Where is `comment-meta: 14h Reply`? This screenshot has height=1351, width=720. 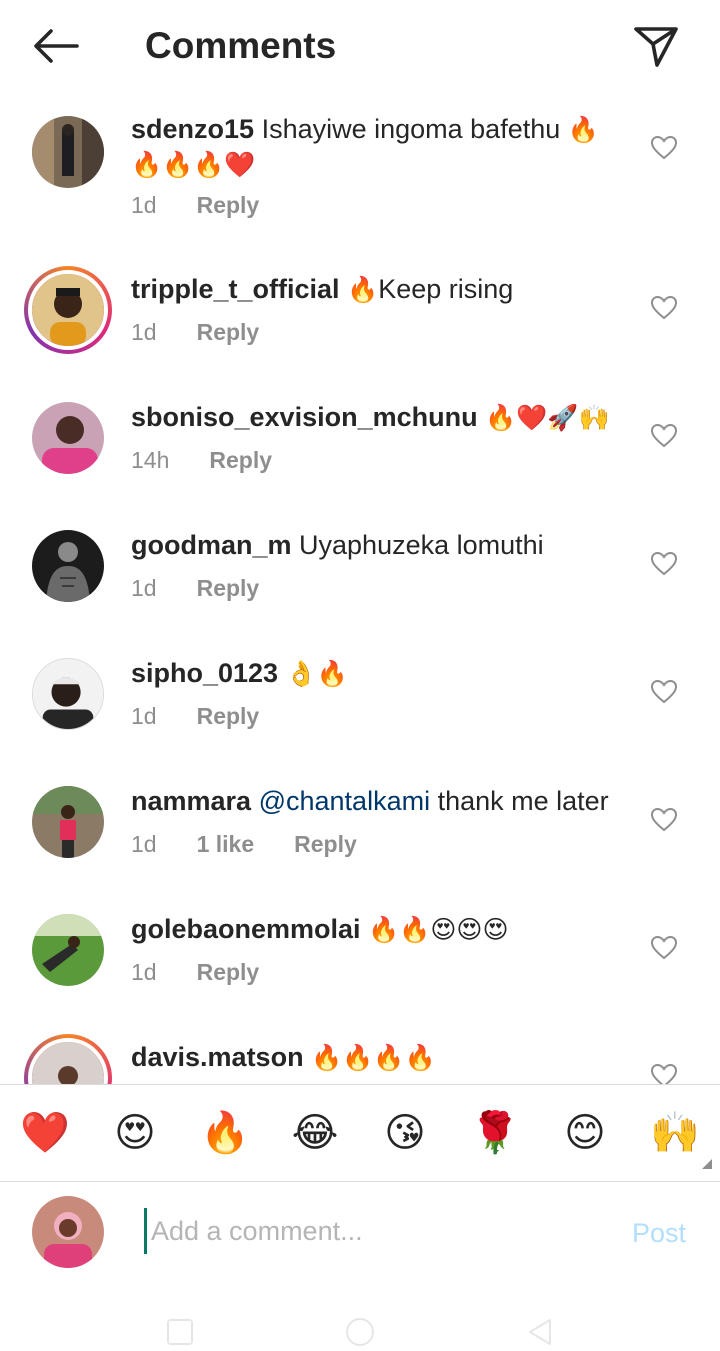
comment-meta: 14h Reply is located at coordinates (201, 460).